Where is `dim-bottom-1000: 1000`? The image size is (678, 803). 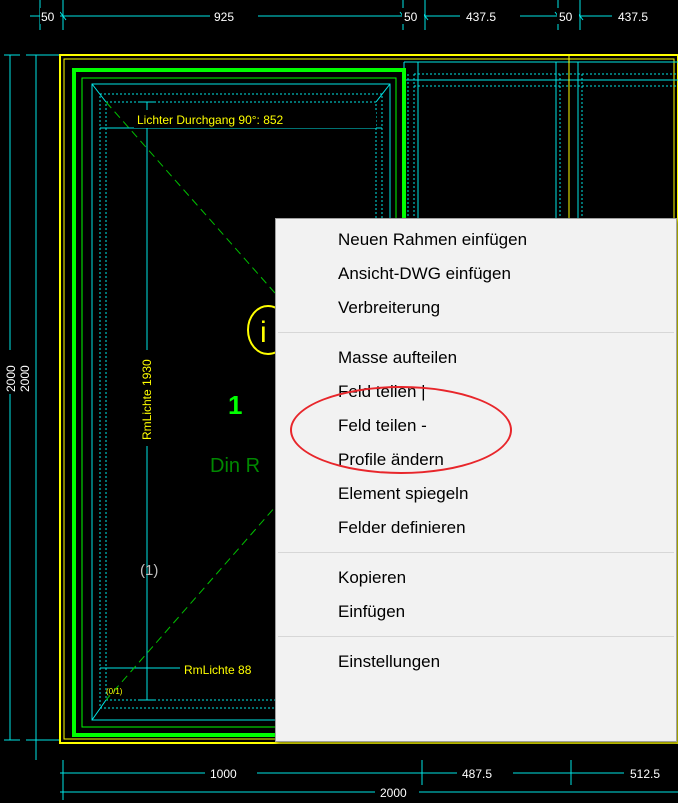
dim-bottom-1000: 1000 is located at coordinates (223, 774).